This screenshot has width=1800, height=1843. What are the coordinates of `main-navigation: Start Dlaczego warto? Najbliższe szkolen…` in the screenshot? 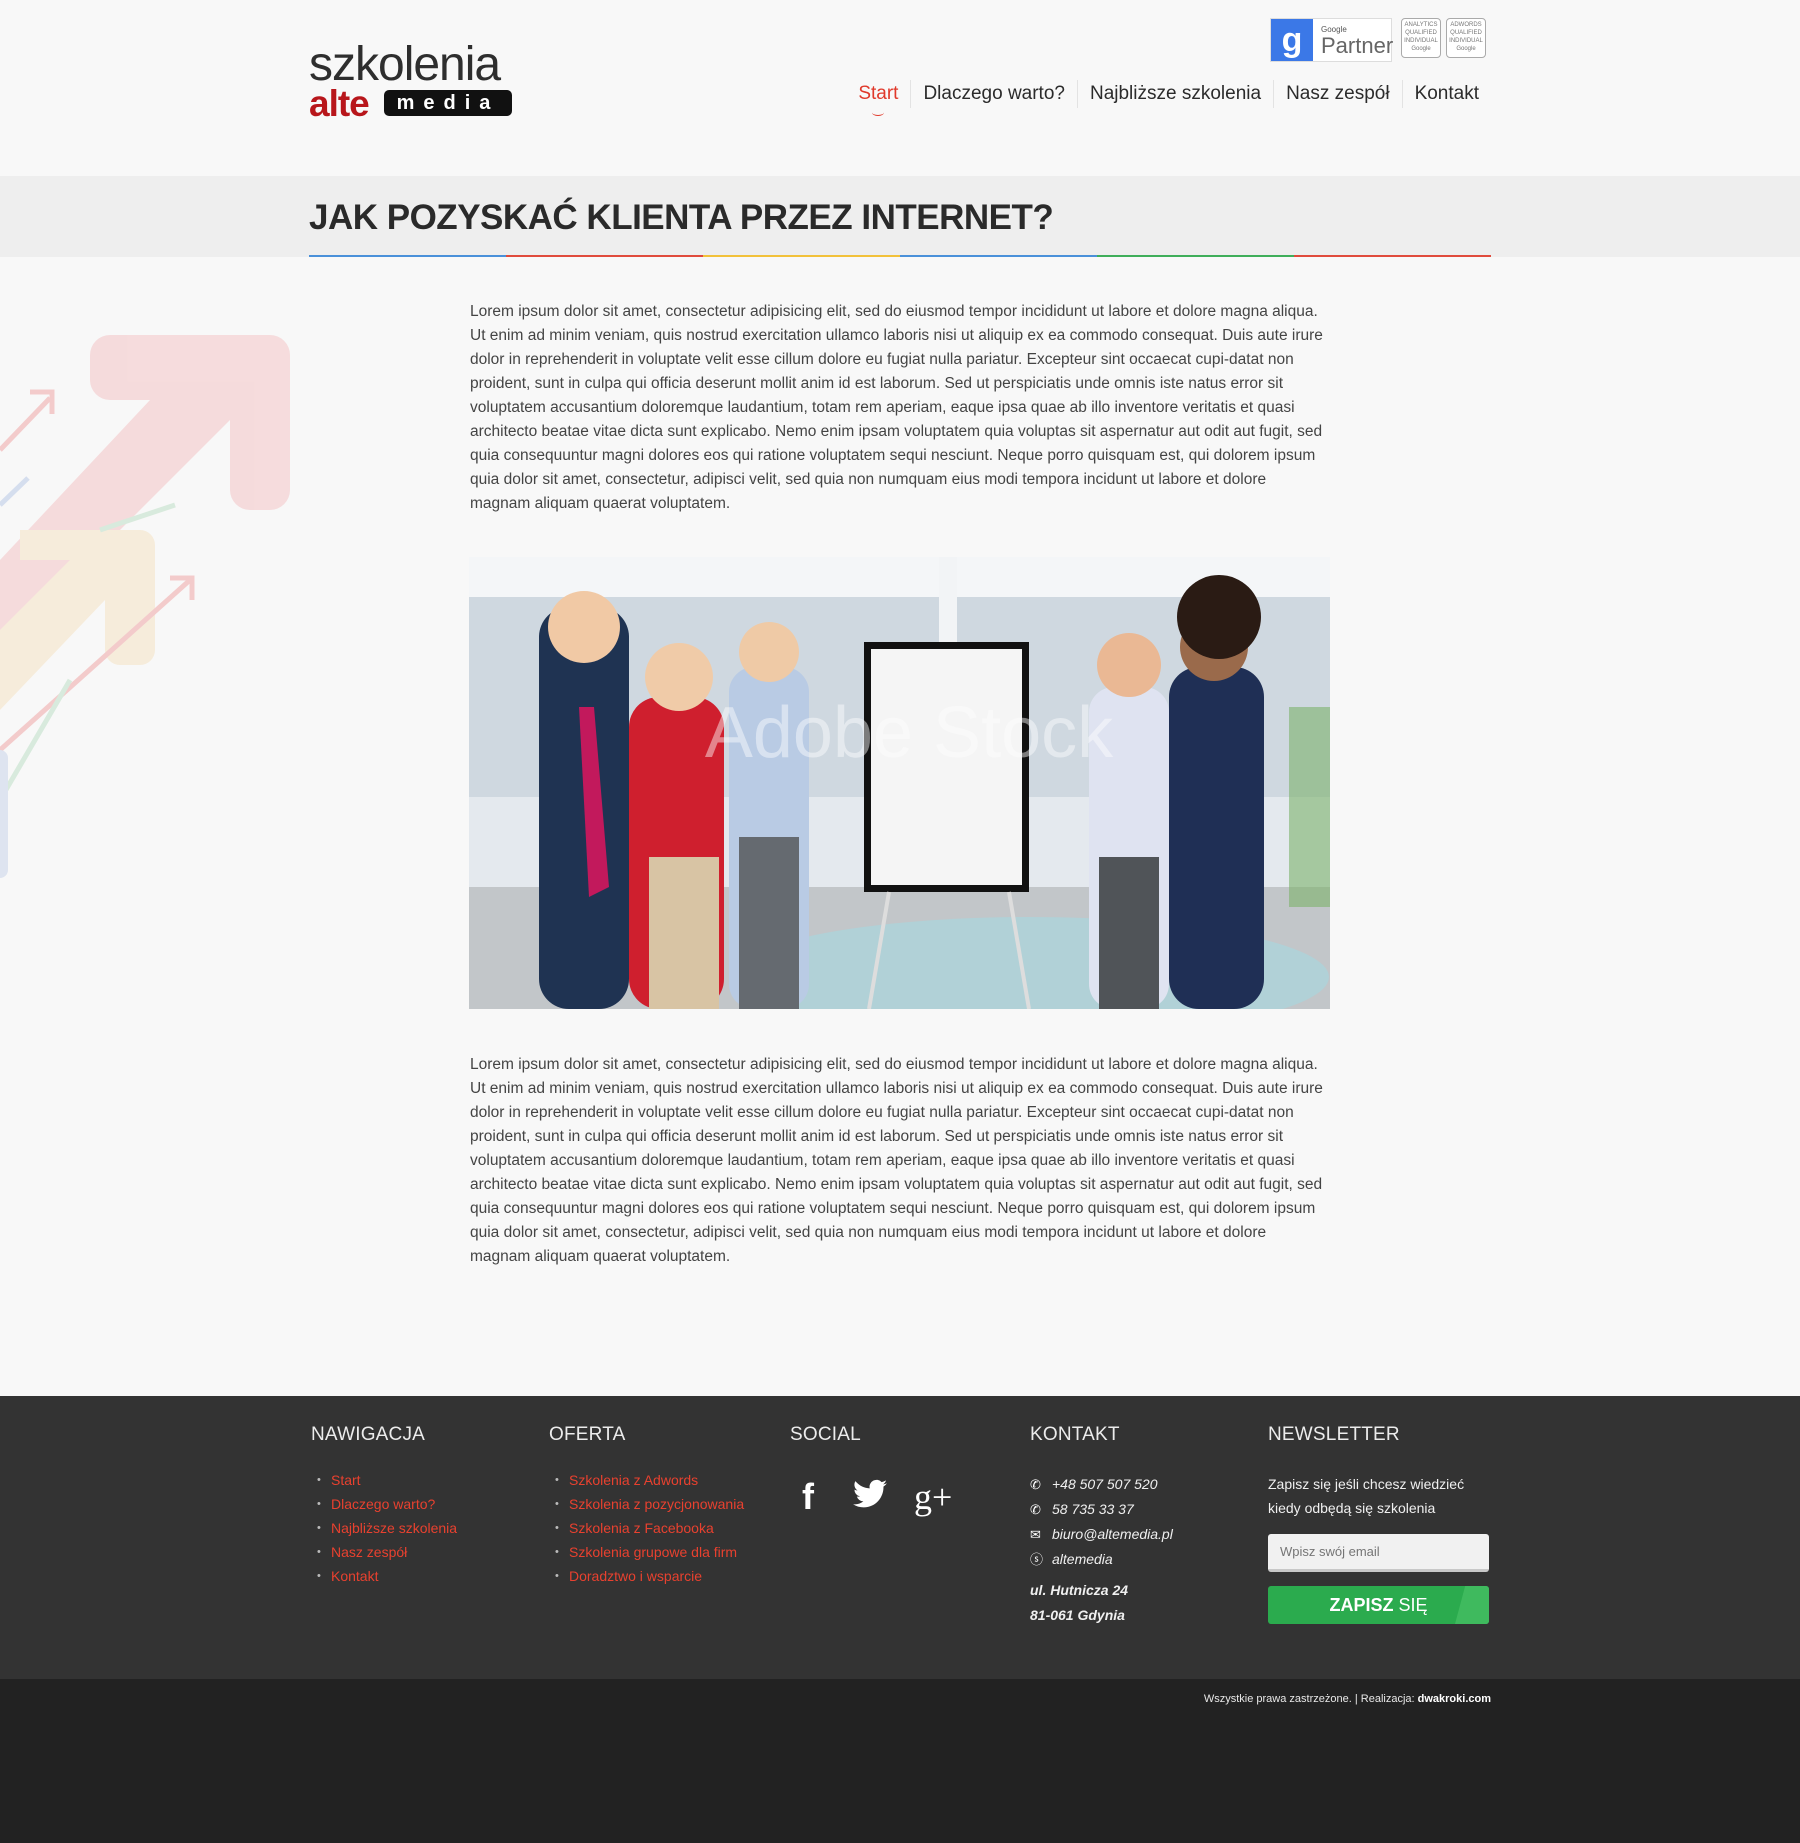 It's located at (1168, 98).